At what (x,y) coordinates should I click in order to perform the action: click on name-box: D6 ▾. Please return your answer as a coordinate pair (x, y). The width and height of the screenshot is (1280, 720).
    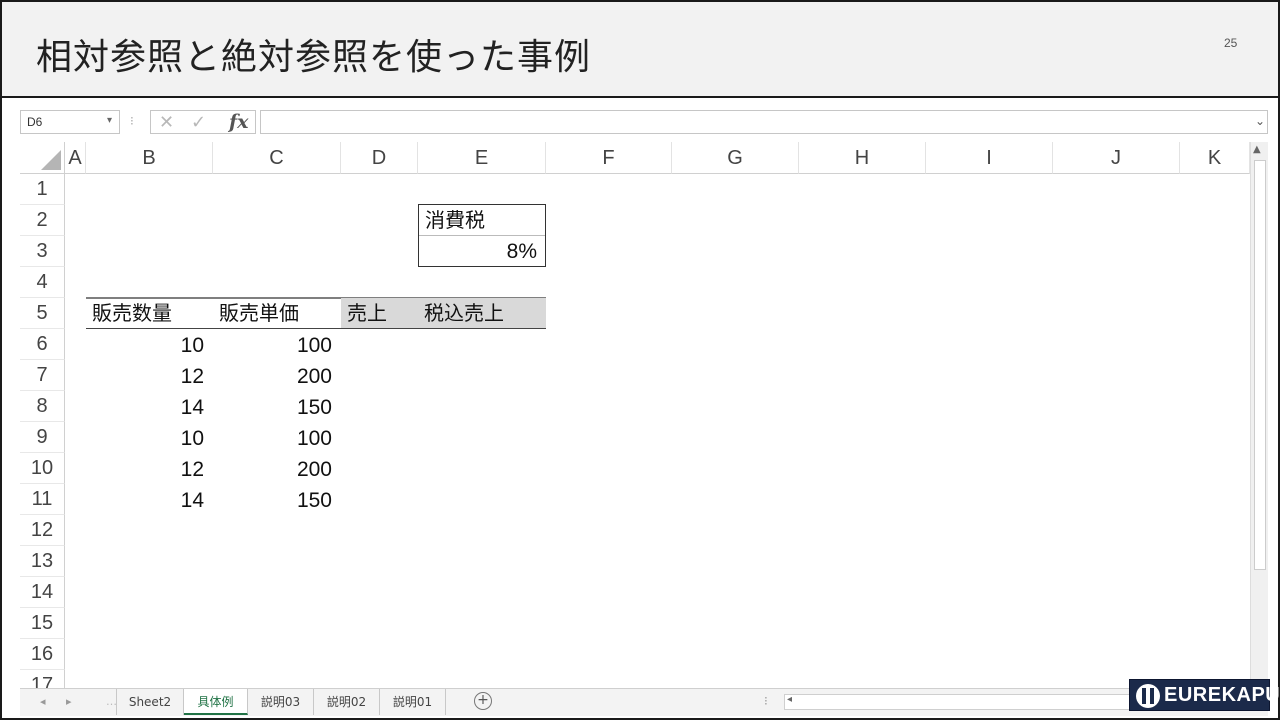
    Looking at the image, I should click on (70, 122).